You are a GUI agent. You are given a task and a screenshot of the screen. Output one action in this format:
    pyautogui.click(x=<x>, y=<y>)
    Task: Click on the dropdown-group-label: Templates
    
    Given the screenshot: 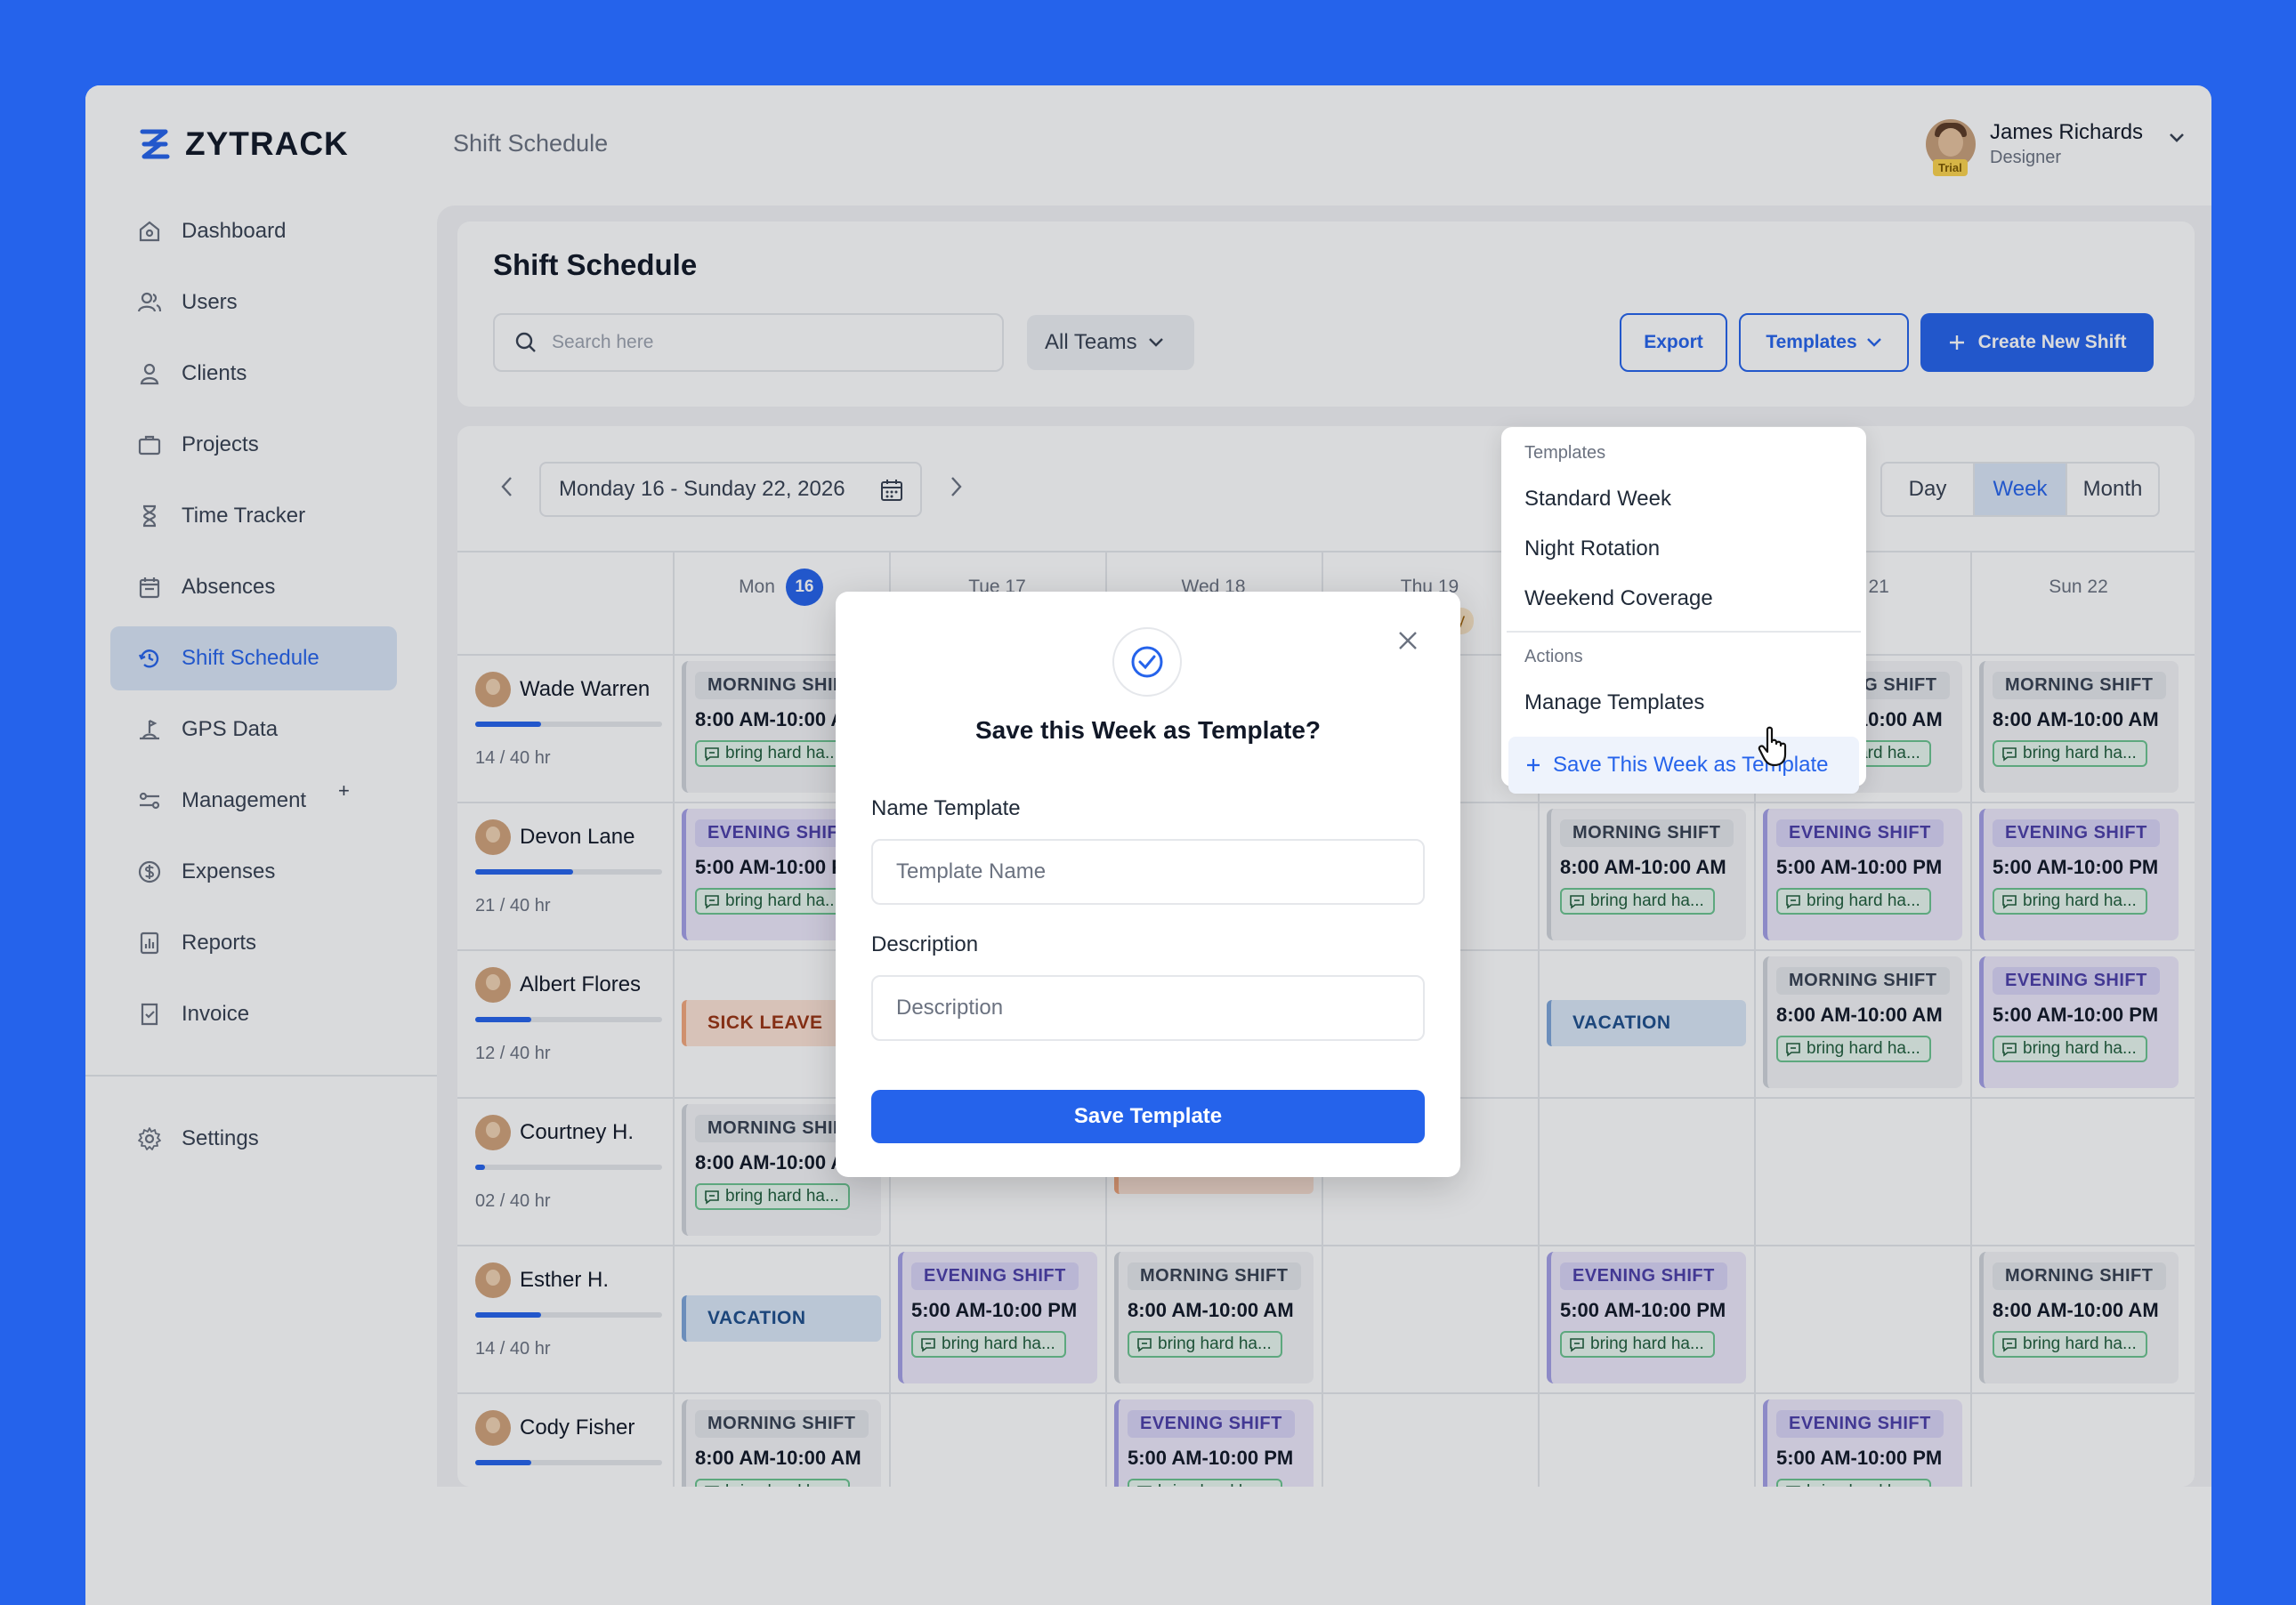 What is the action you would take?
    pyautogui.click(x=1565, y=453)
    